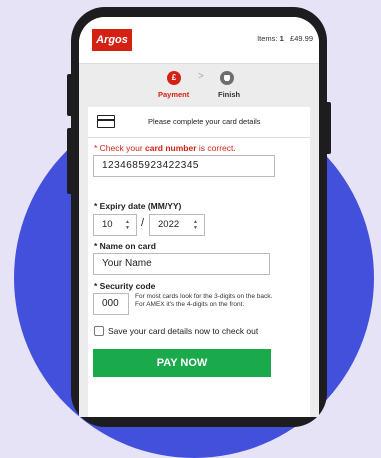 The width and height of the screenshot is (381, 458). What do you see at coordinates (184, 166) in the screenshot?
I see `card-number-input: 1234685923422345` at bounding box center [184, 166].